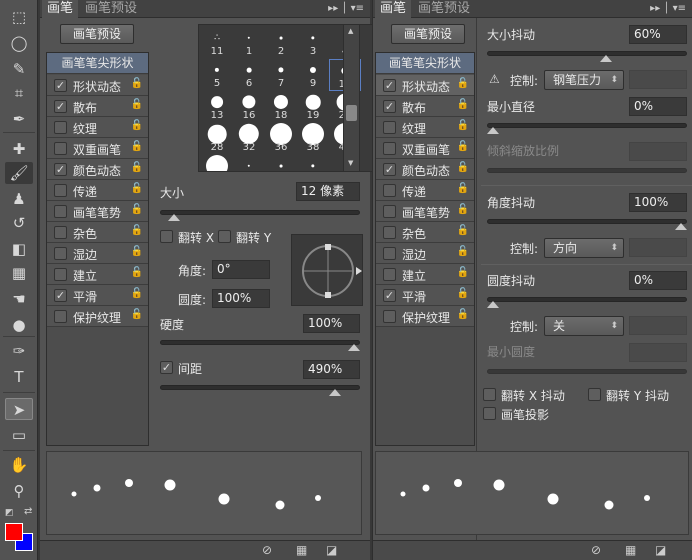  What do you see at coordinates (217, 75) in the screenshot?
I see `brush-tip: 5` at bounding box center [217, 75].